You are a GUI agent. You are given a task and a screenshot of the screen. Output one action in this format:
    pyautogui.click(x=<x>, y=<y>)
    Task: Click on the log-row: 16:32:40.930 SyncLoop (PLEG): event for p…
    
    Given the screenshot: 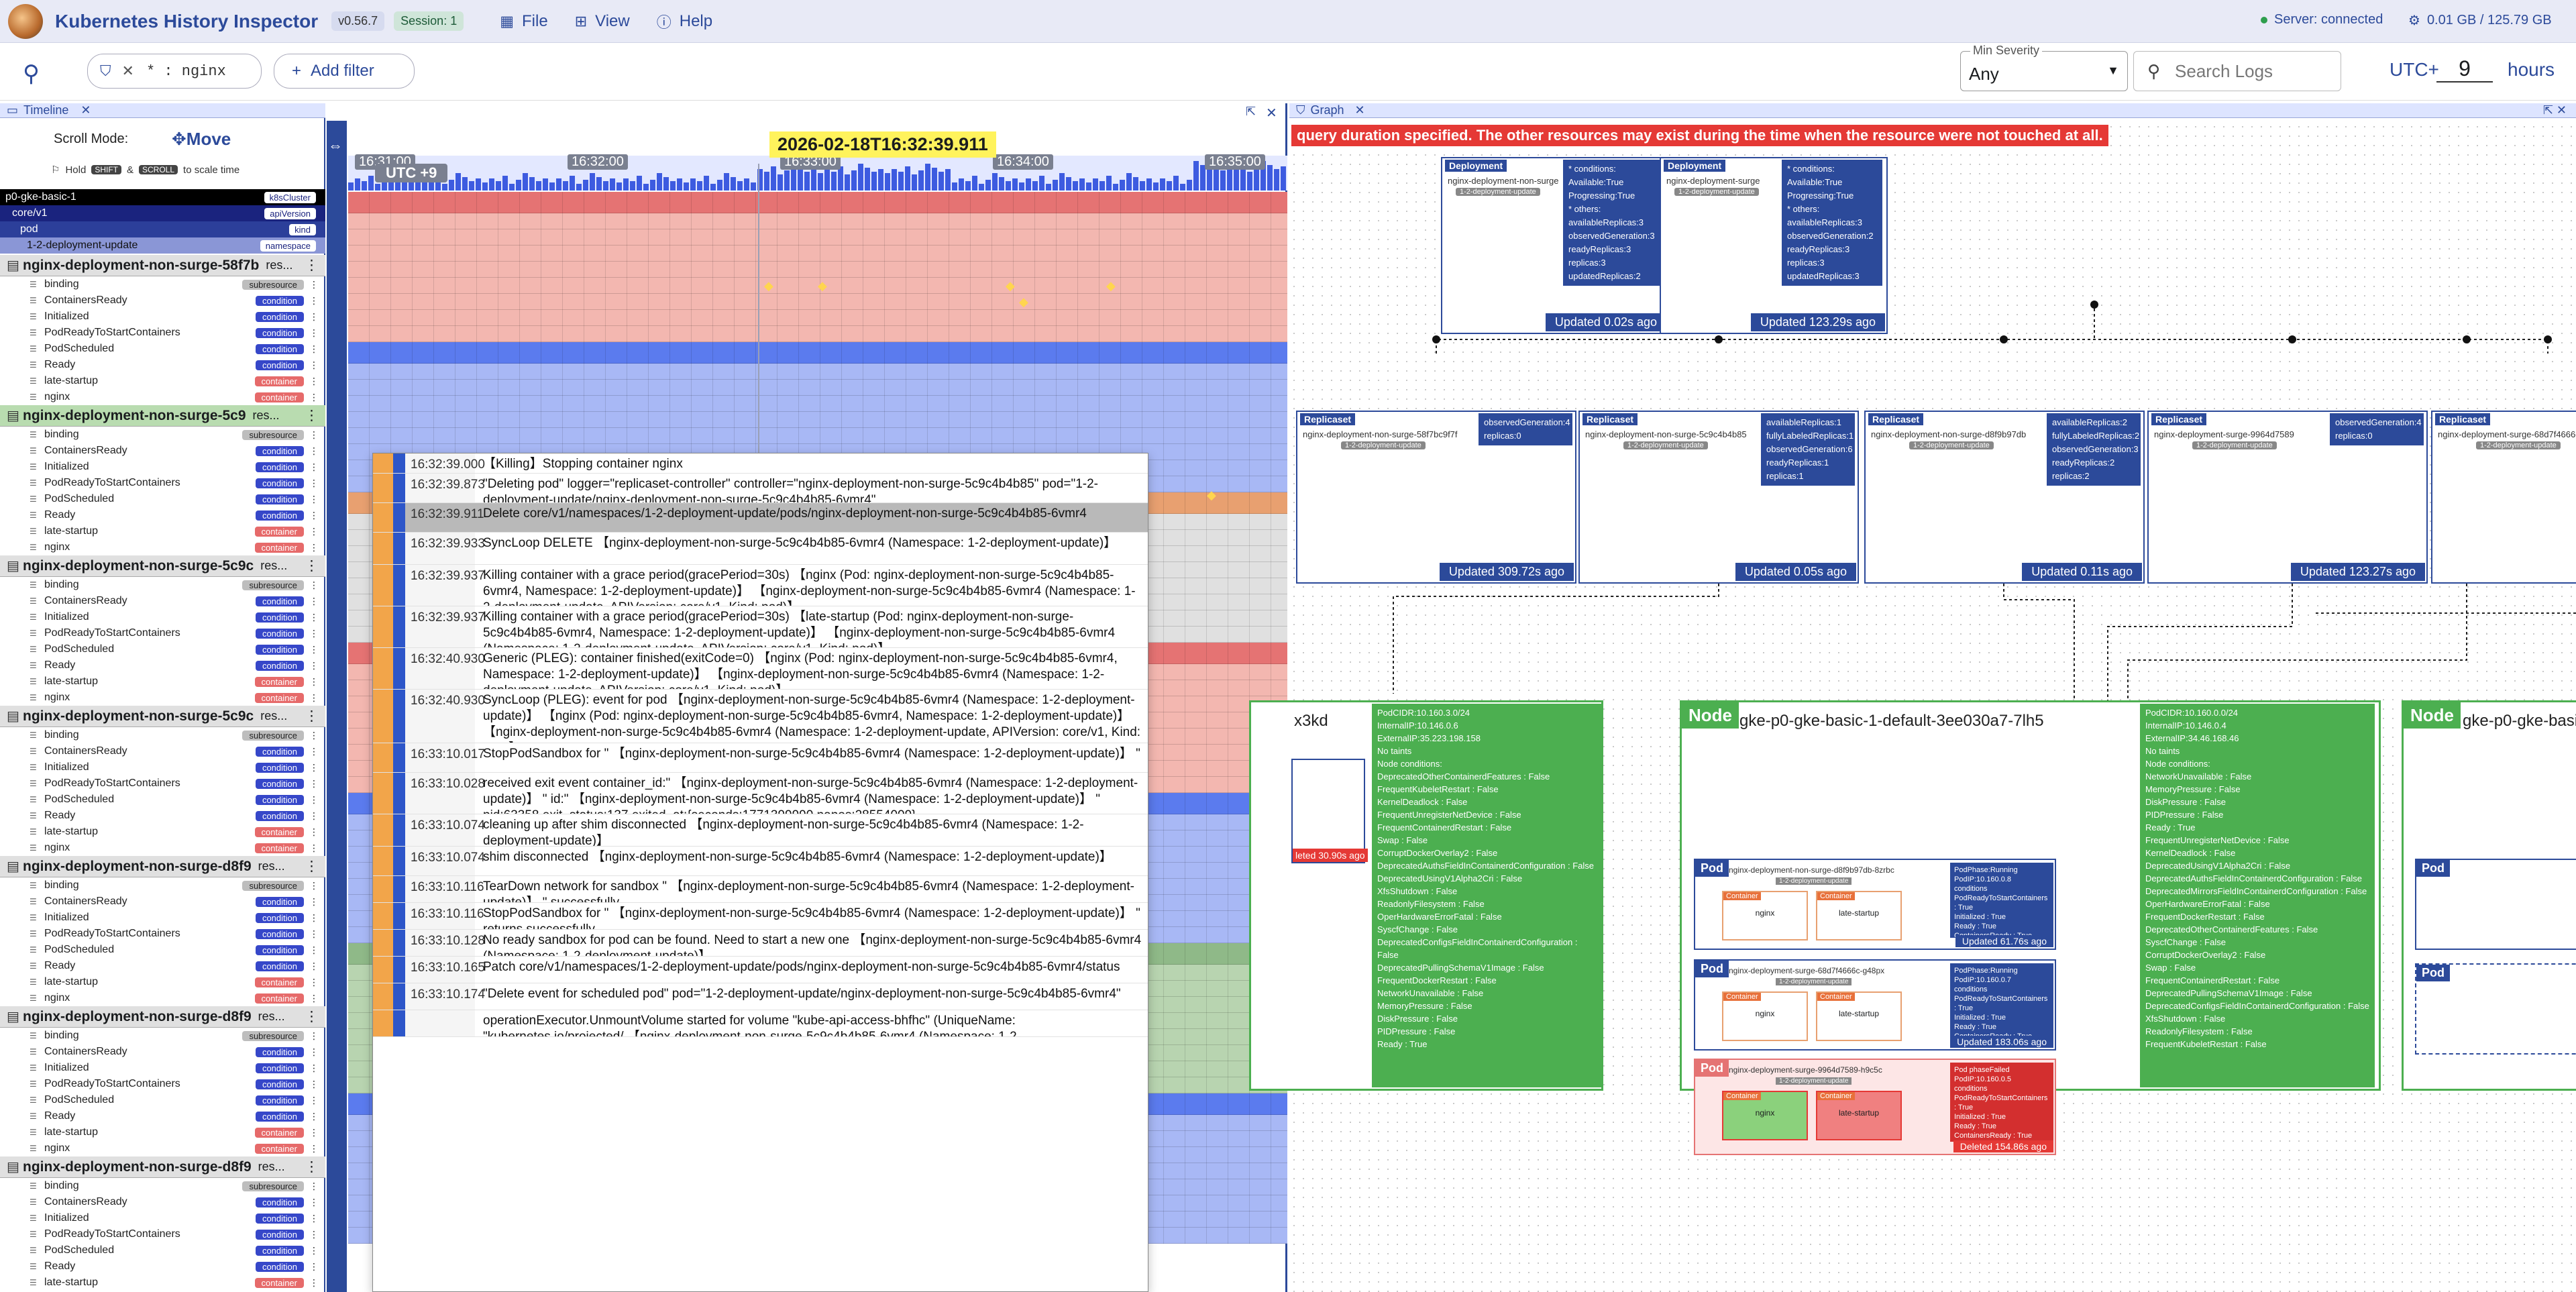 What is the action you would take?
    pyautogui.click(x=760, y=716)
    